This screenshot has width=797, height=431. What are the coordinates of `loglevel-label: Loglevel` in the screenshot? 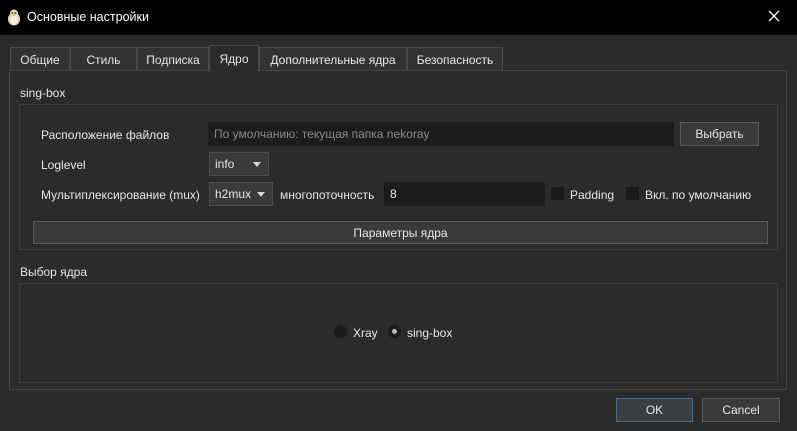 It's located at (63, 165).